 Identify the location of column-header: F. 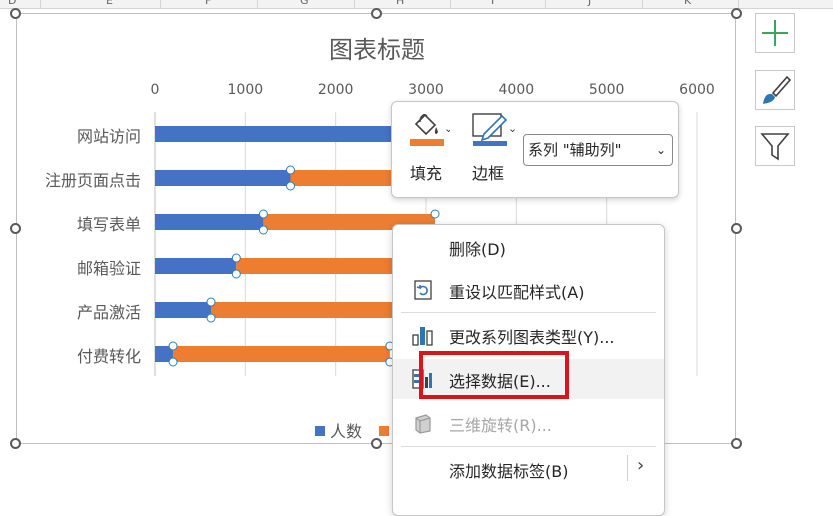
(208, 3).